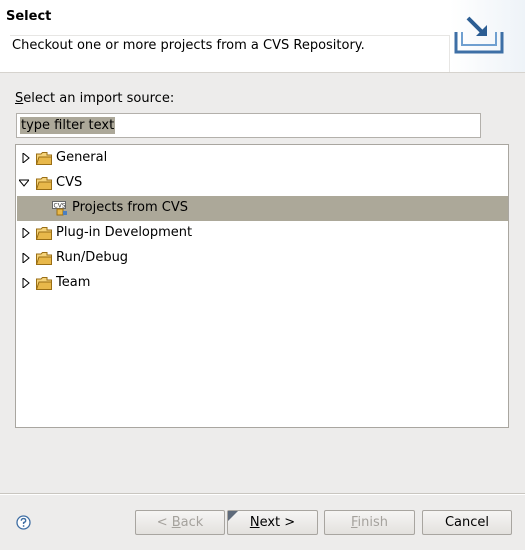  What do you see at coordinates (130, 207) in the screenshot?
I see `tree-item-label: Projects from CVS` at bounding box center [130, 207].